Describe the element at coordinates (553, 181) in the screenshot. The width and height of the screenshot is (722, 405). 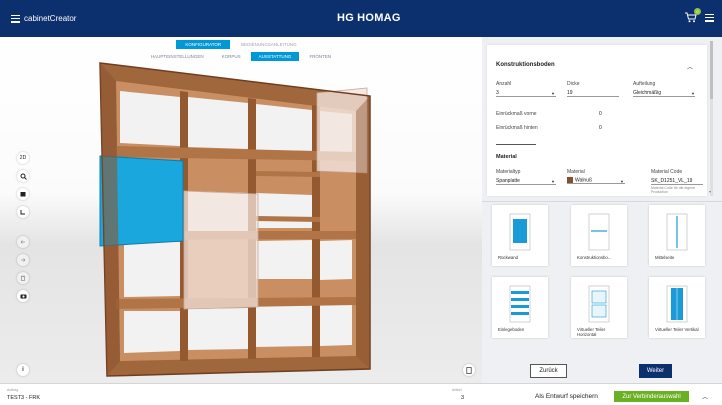
I see `materialtyp-caret-icon: ▼` at that location.